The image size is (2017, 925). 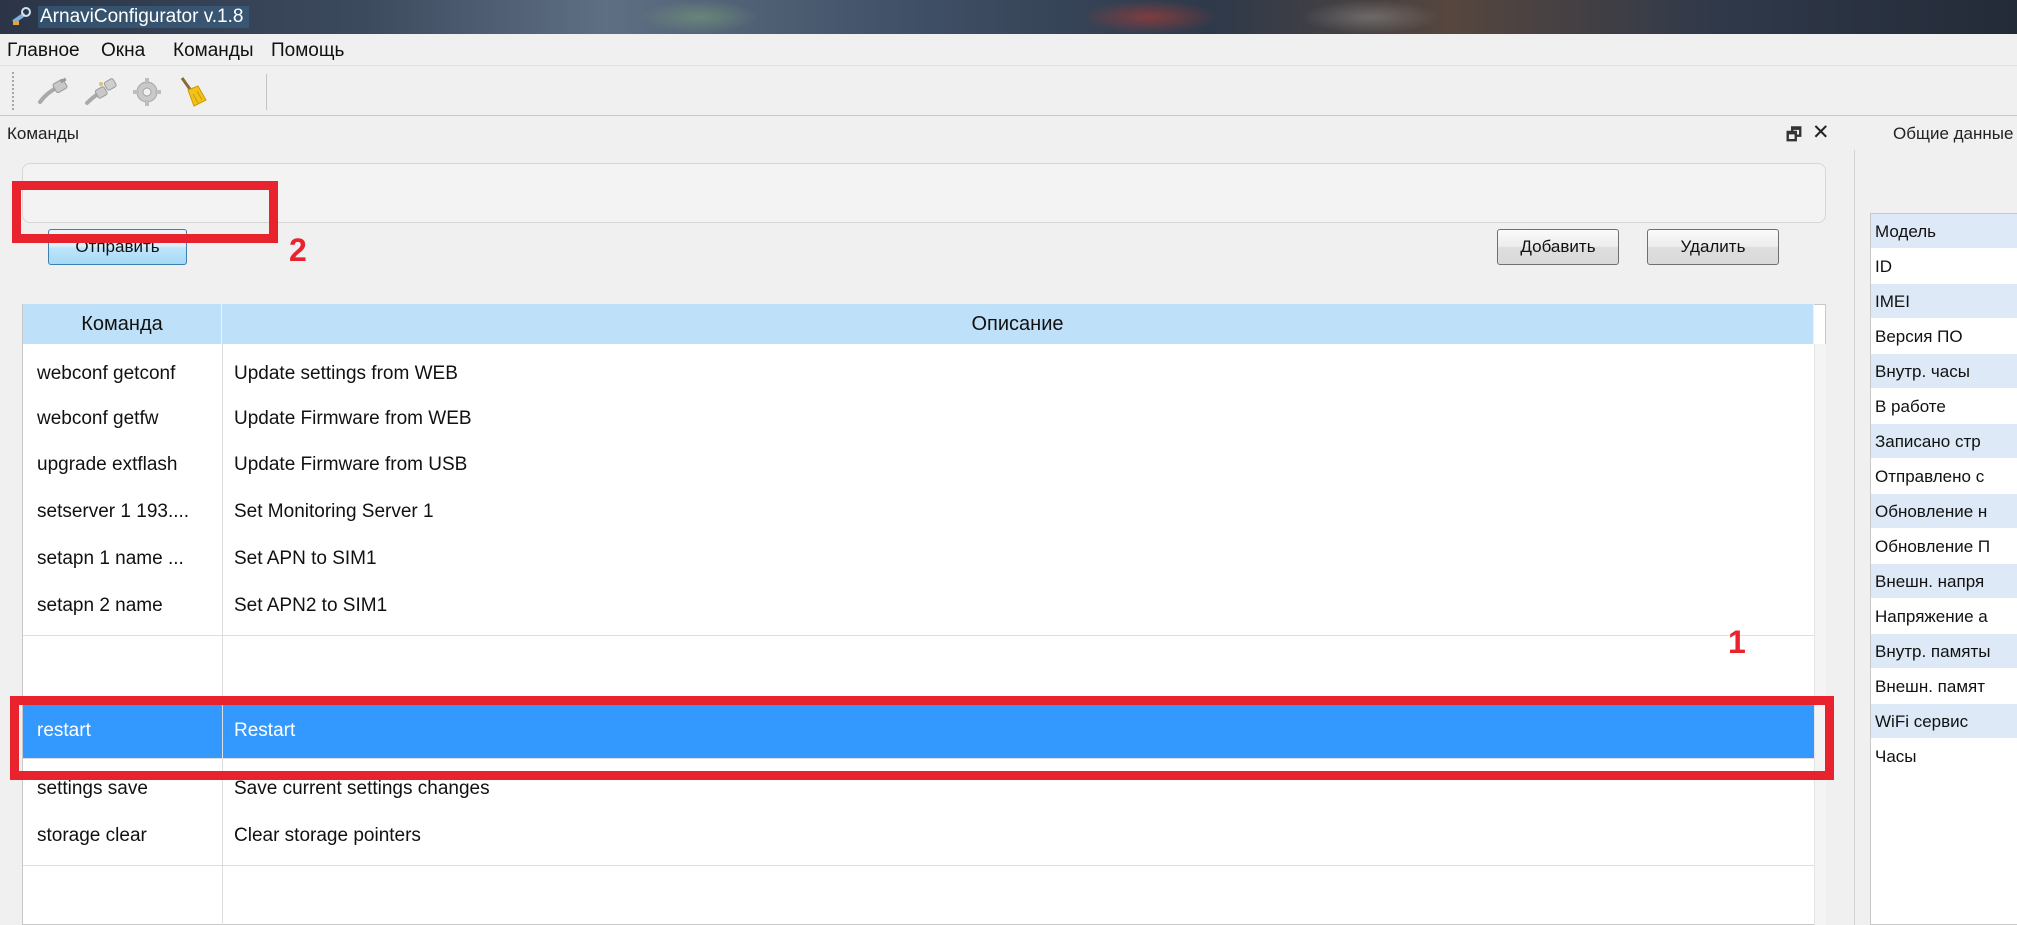 What do you see at coordinates (1820, 634) in the screenshot?
I see `table-scrollbar` at bounding box center [1820, 634].